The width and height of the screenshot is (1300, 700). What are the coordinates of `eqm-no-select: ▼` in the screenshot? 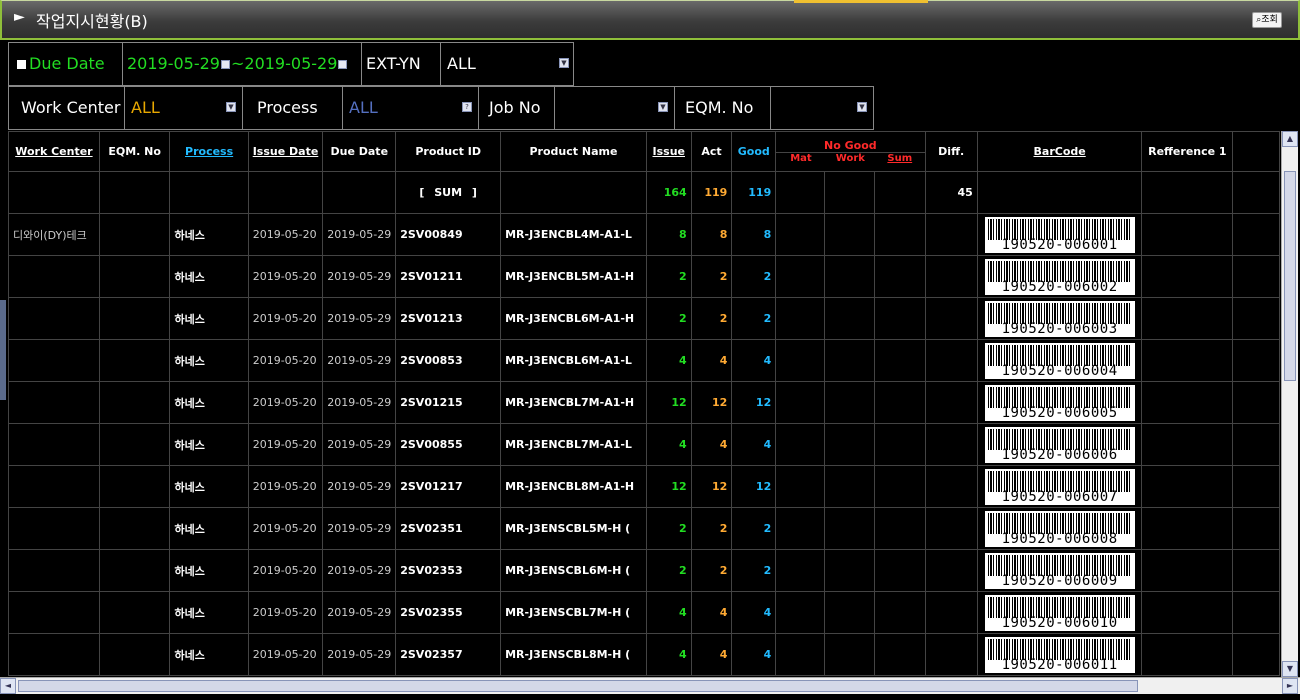 It's located at (822, 108).